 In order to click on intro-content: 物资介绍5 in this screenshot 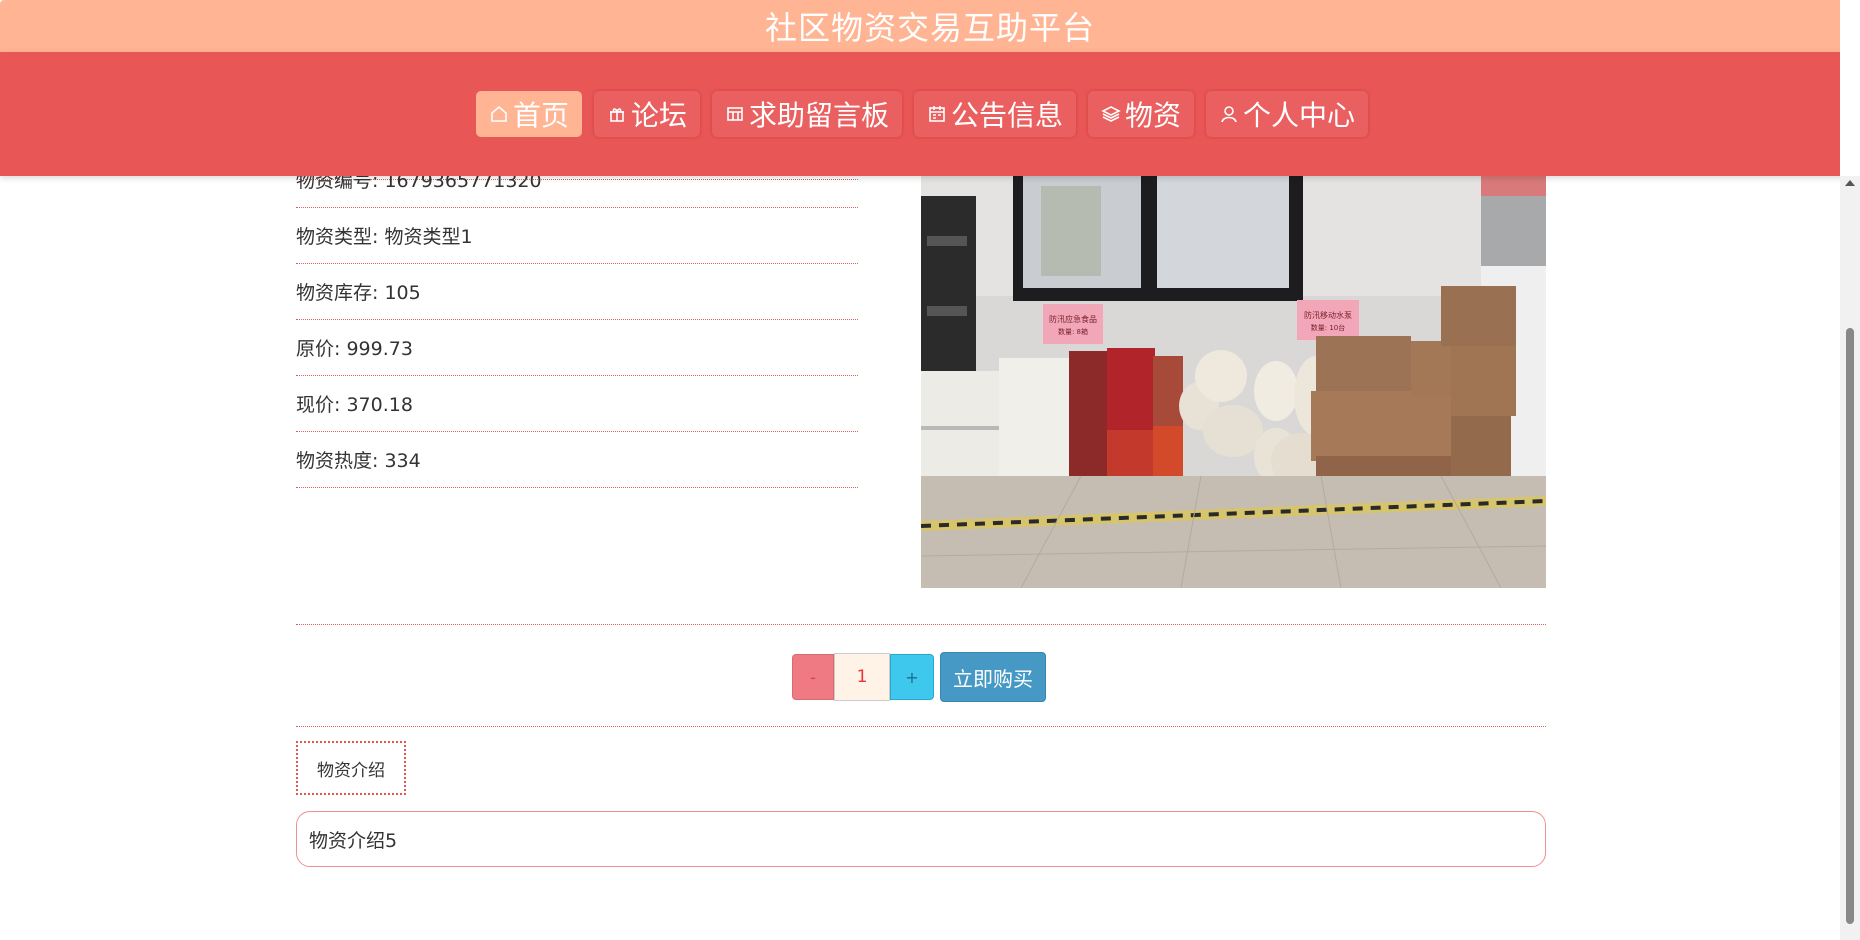, I will do `click(921, 839)`.